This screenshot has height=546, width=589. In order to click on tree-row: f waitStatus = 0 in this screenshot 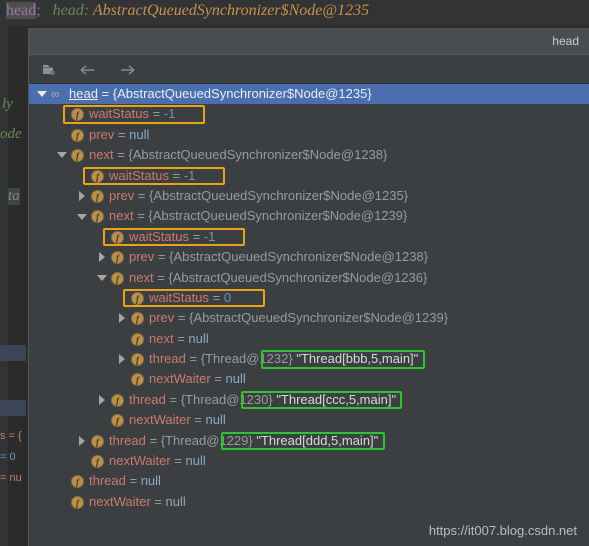, I will do `click(309, 298)`.